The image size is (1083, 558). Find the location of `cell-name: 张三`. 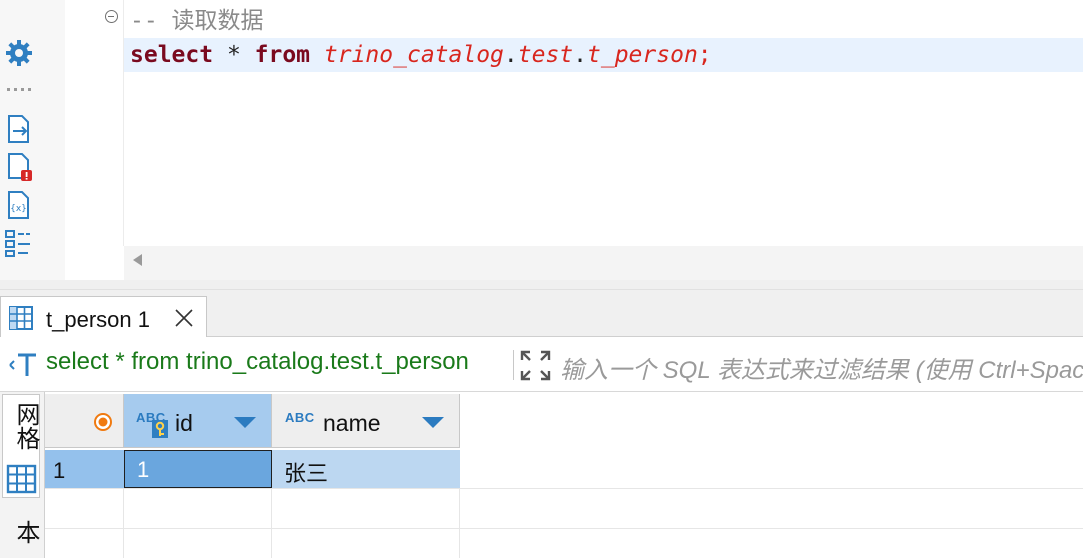

cell-name: 张三 is located at coordinates (366, 469).